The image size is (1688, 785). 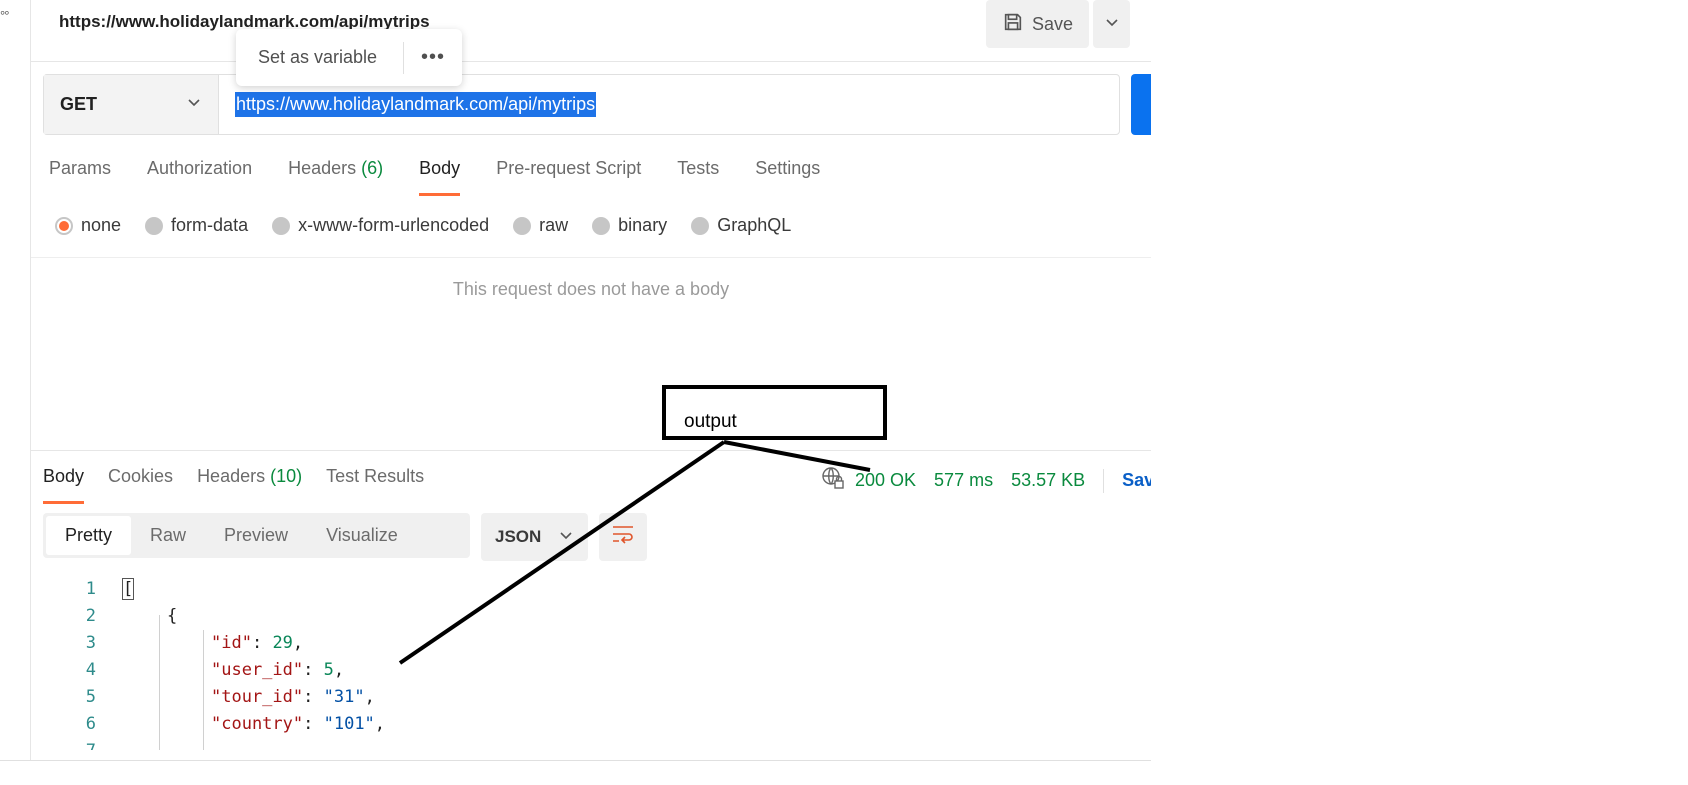 I want to click on view-preview: Preview, so click(x=256, y=535).